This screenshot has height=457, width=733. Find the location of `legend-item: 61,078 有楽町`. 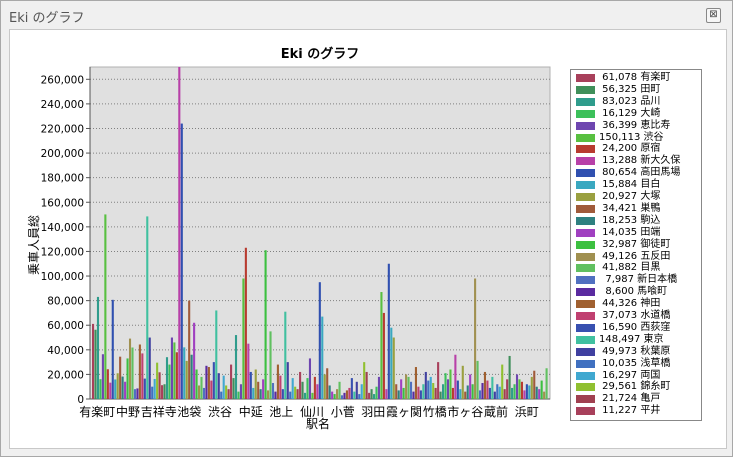

legend-item: 61,078 有楽町 is located at coordinates (636, 78).